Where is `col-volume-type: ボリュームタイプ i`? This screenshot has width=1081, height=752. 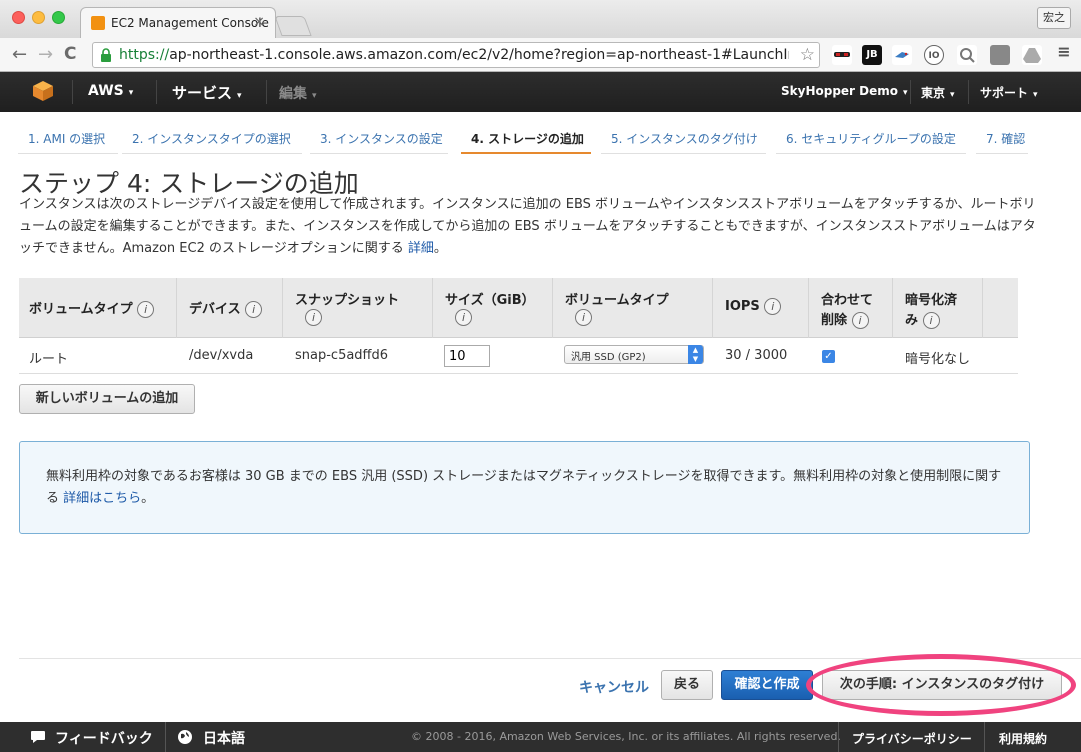
col-volume-type: ボリュームタイプ i is located at coordinates (98, 308).